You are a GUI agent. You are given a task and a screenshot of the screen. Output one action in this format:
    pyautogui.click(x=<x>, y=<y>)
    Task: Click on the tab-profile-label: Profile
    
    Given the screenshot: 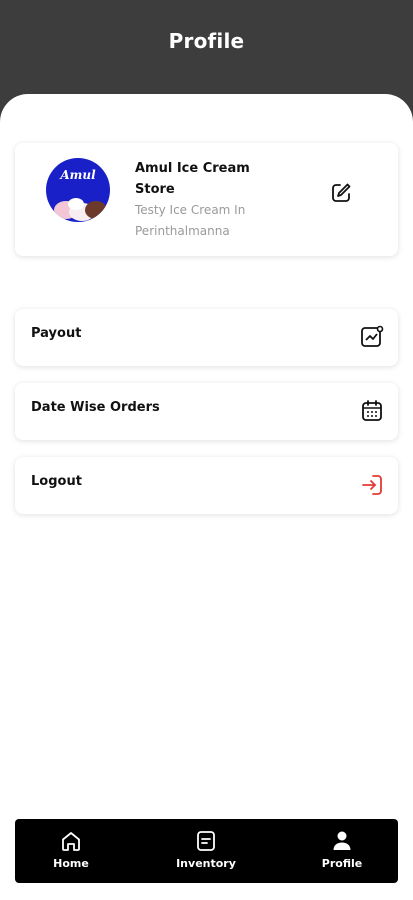 What is the action you would take?
    pyautogui.click(x=342, y=863)
    